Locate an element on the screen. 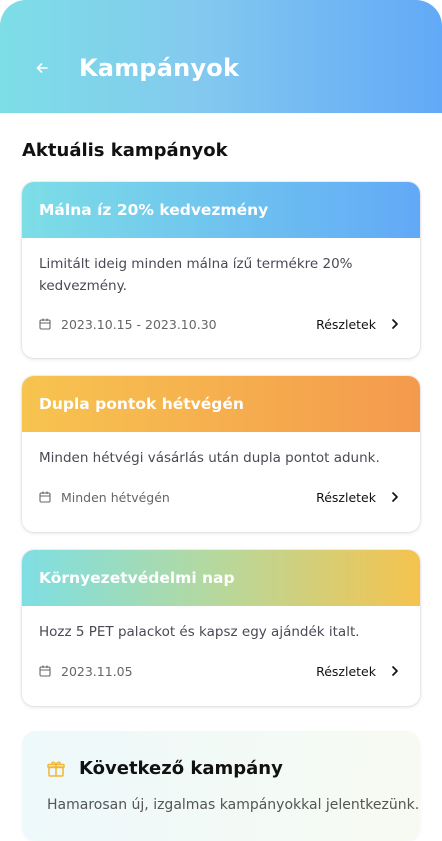 This screenshot has height=841, width=442. page-header: Kampányok is located at coordinates (221, 56).